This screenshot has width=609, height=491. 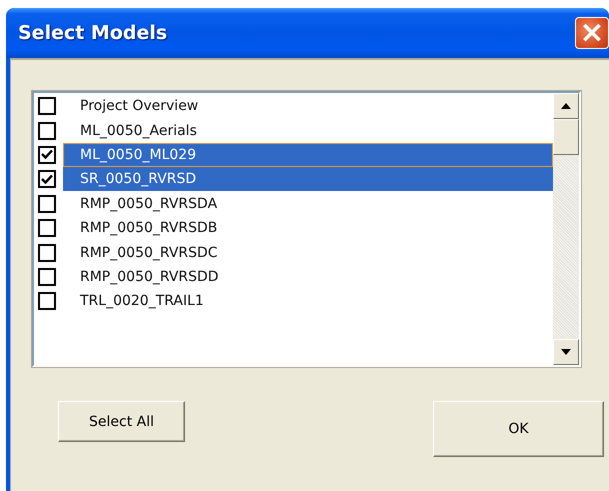 I want to click on window-title: Select Models, so click(x=93, y=33).